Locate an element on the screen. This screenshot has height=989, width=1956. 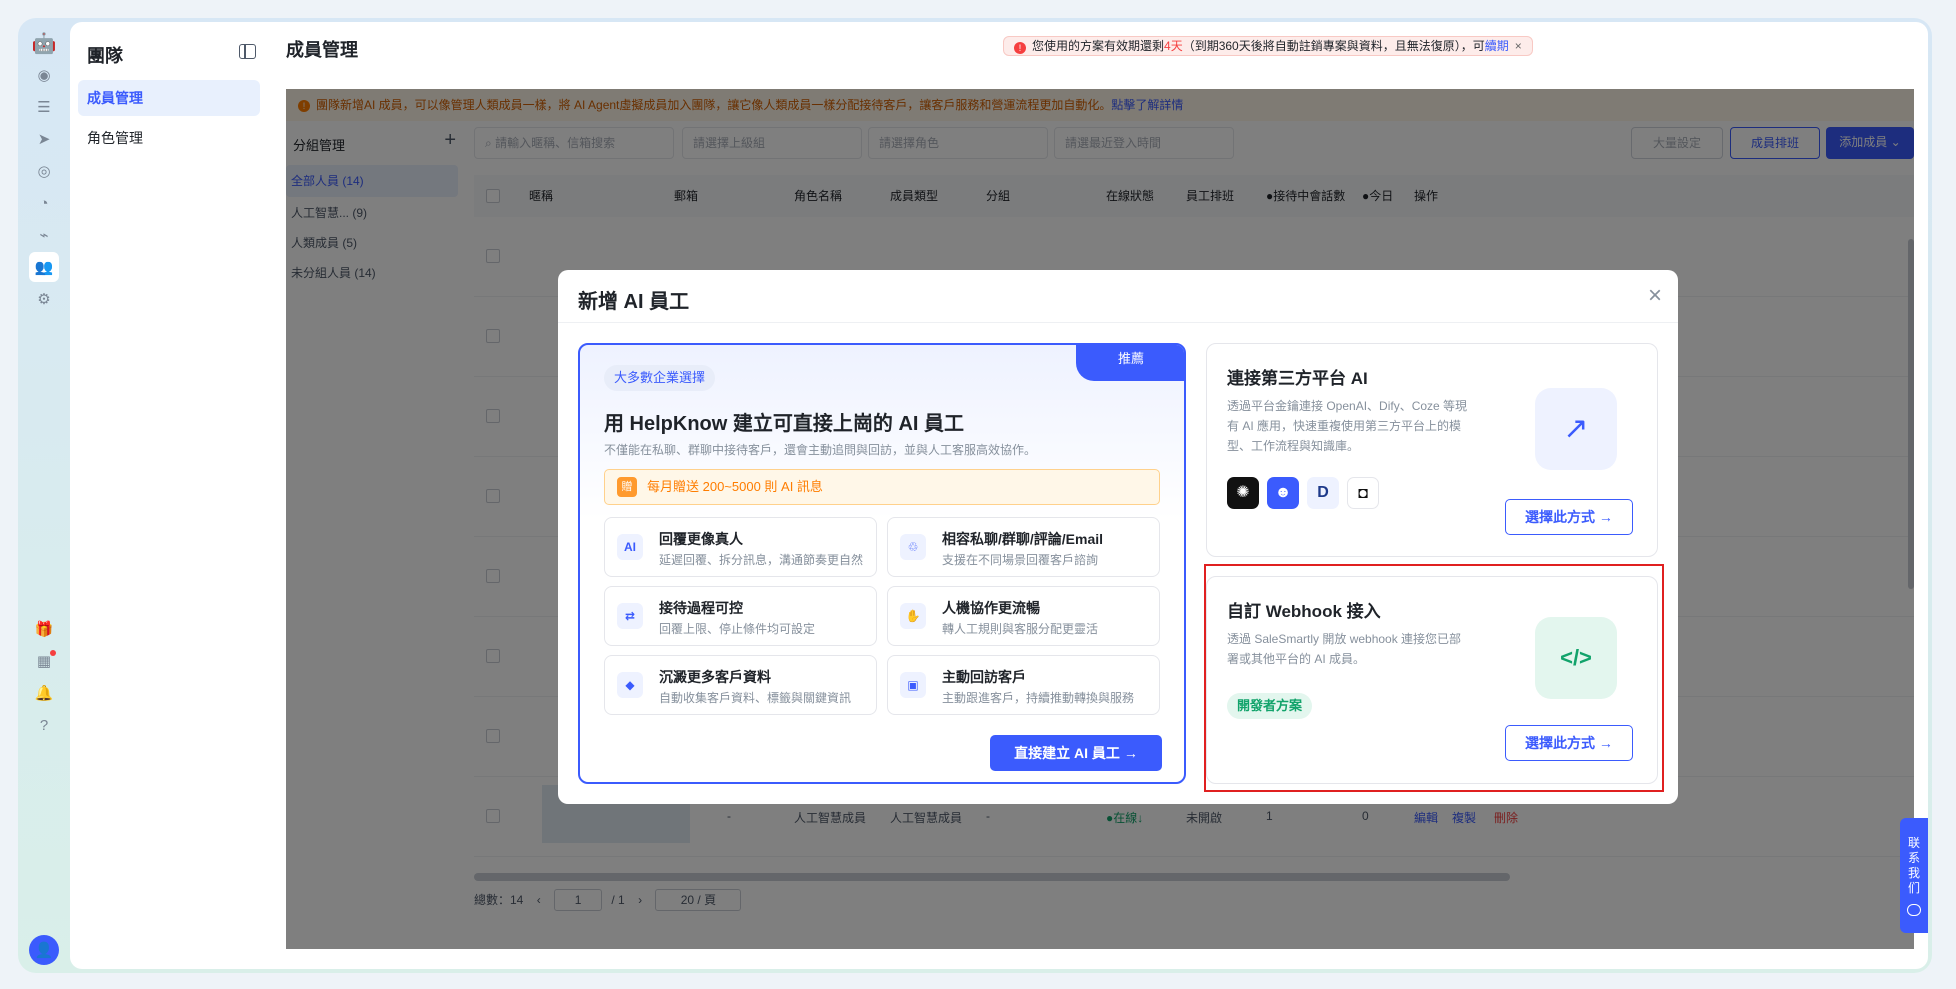
feature-title: 沉澱更多客戶資料 is located at coordinates (715, 677).